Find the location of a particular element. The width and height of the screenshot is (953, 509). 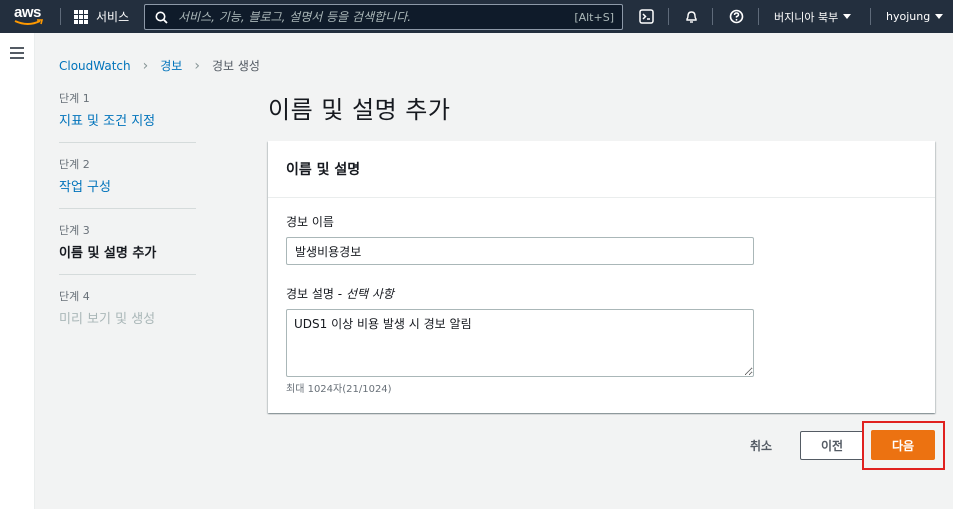

optional-label: 선택 사항 is located at coordinates (369, 294).